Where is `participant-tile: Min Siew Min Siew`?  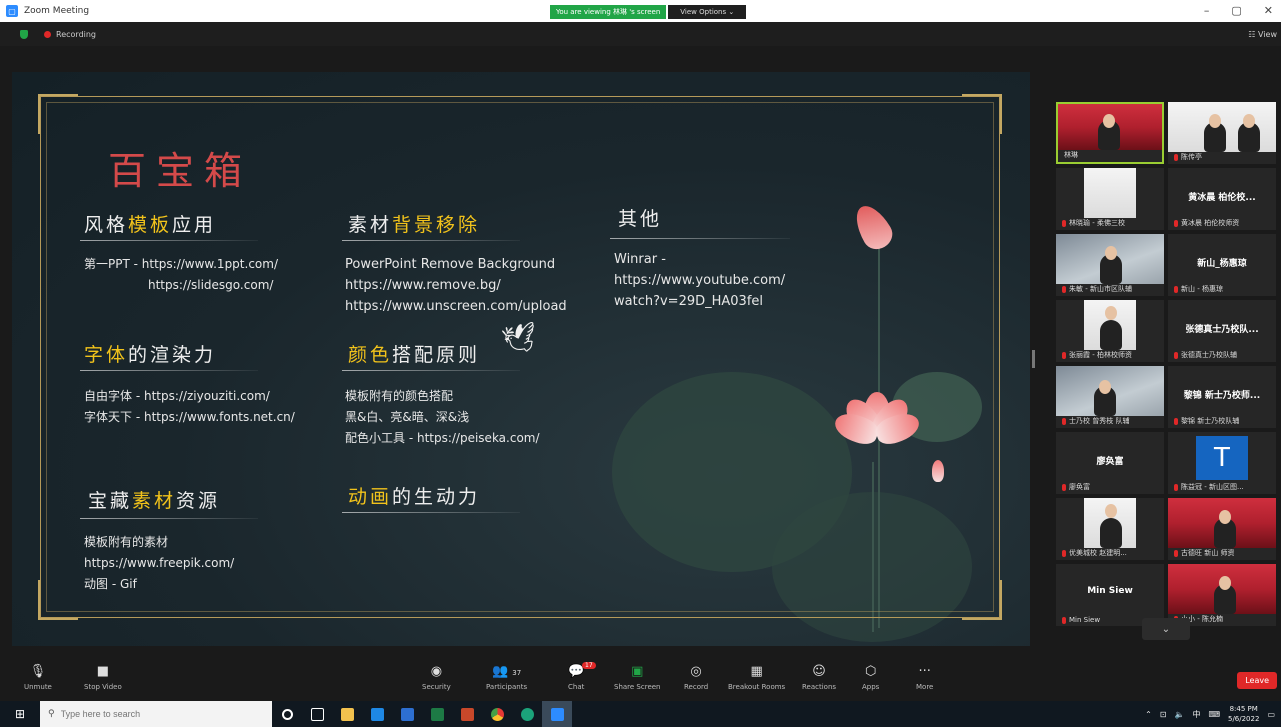 participant-tile: Min Siew Min Siew is located at coordinates (1110, 595).